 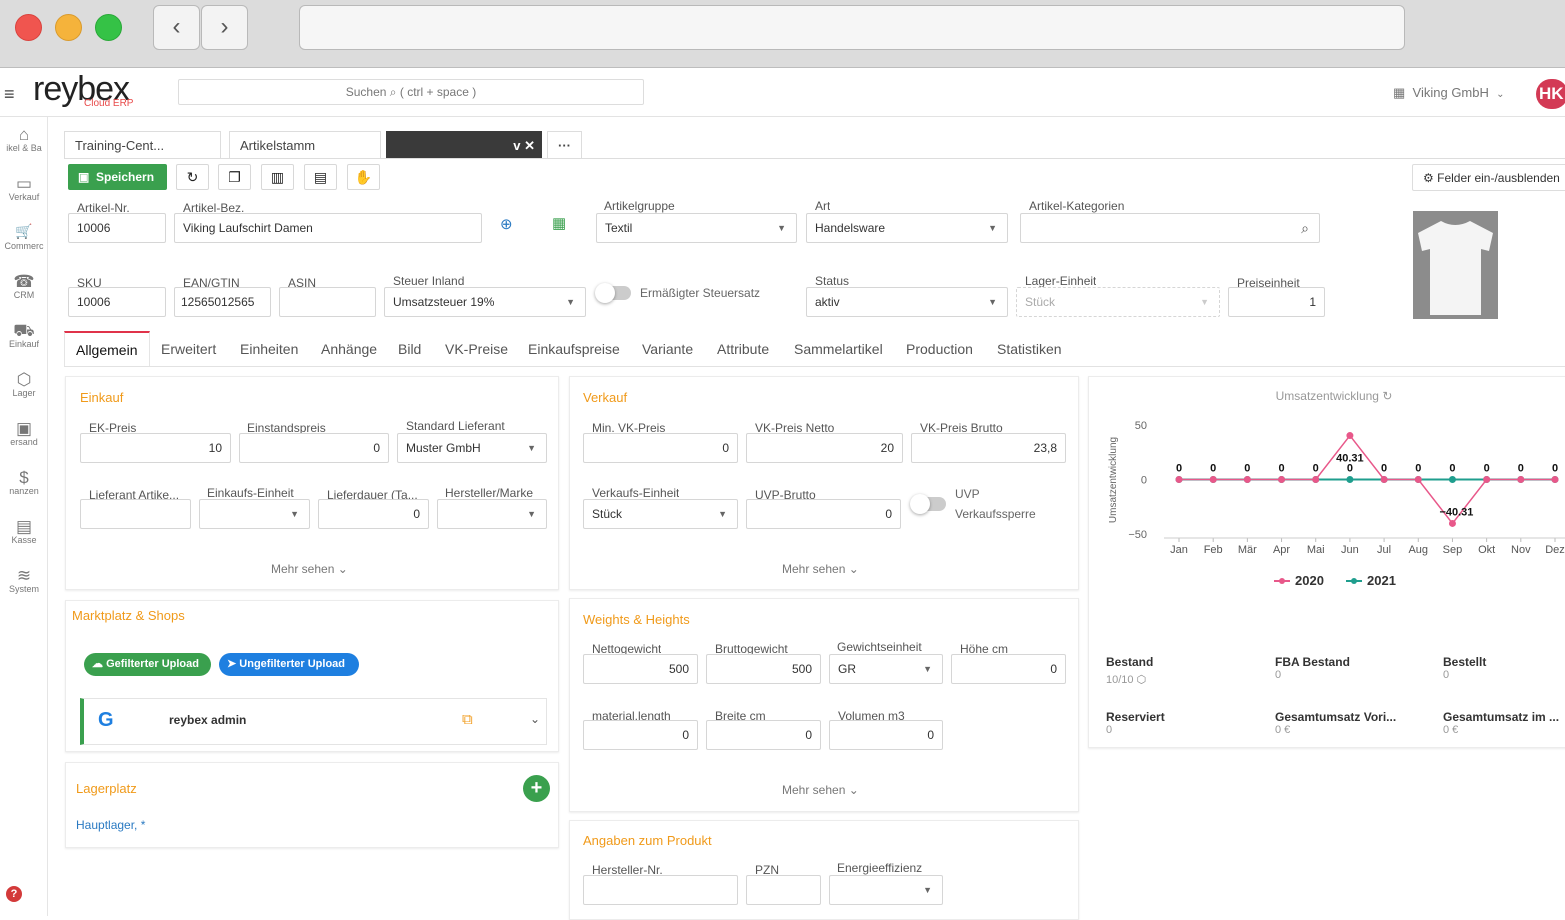 What do you see at coordinates (820, 790) in the screenshot?
I see `weights-mehr-sehen: Mehr sehen ⌄` at bounding box center [820, 790].